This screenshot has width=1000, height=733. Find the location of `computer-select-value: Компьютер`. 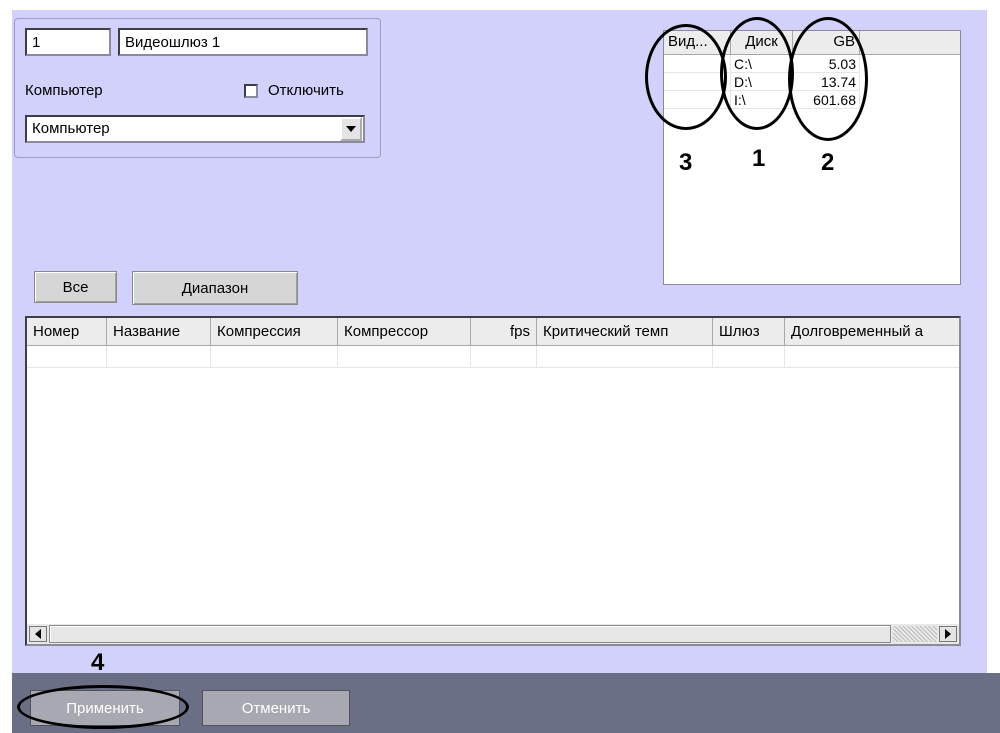

computer-select-value: Компьютер is located at coordinates (71, 128).